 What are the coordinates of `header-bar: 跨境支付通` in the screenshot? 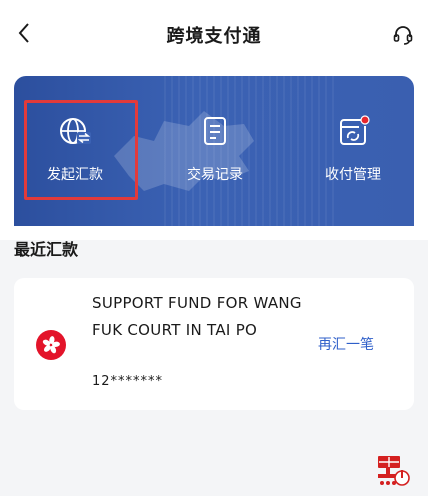 It's located at (214, 35).